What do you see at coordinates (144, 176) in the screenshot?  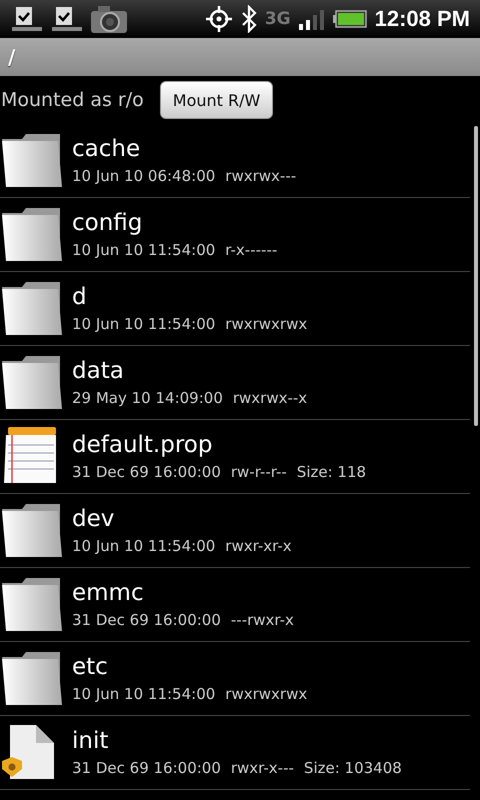 I see `file-date: 10 Jun 10 06:48:00` at bounding box center [144, 176].